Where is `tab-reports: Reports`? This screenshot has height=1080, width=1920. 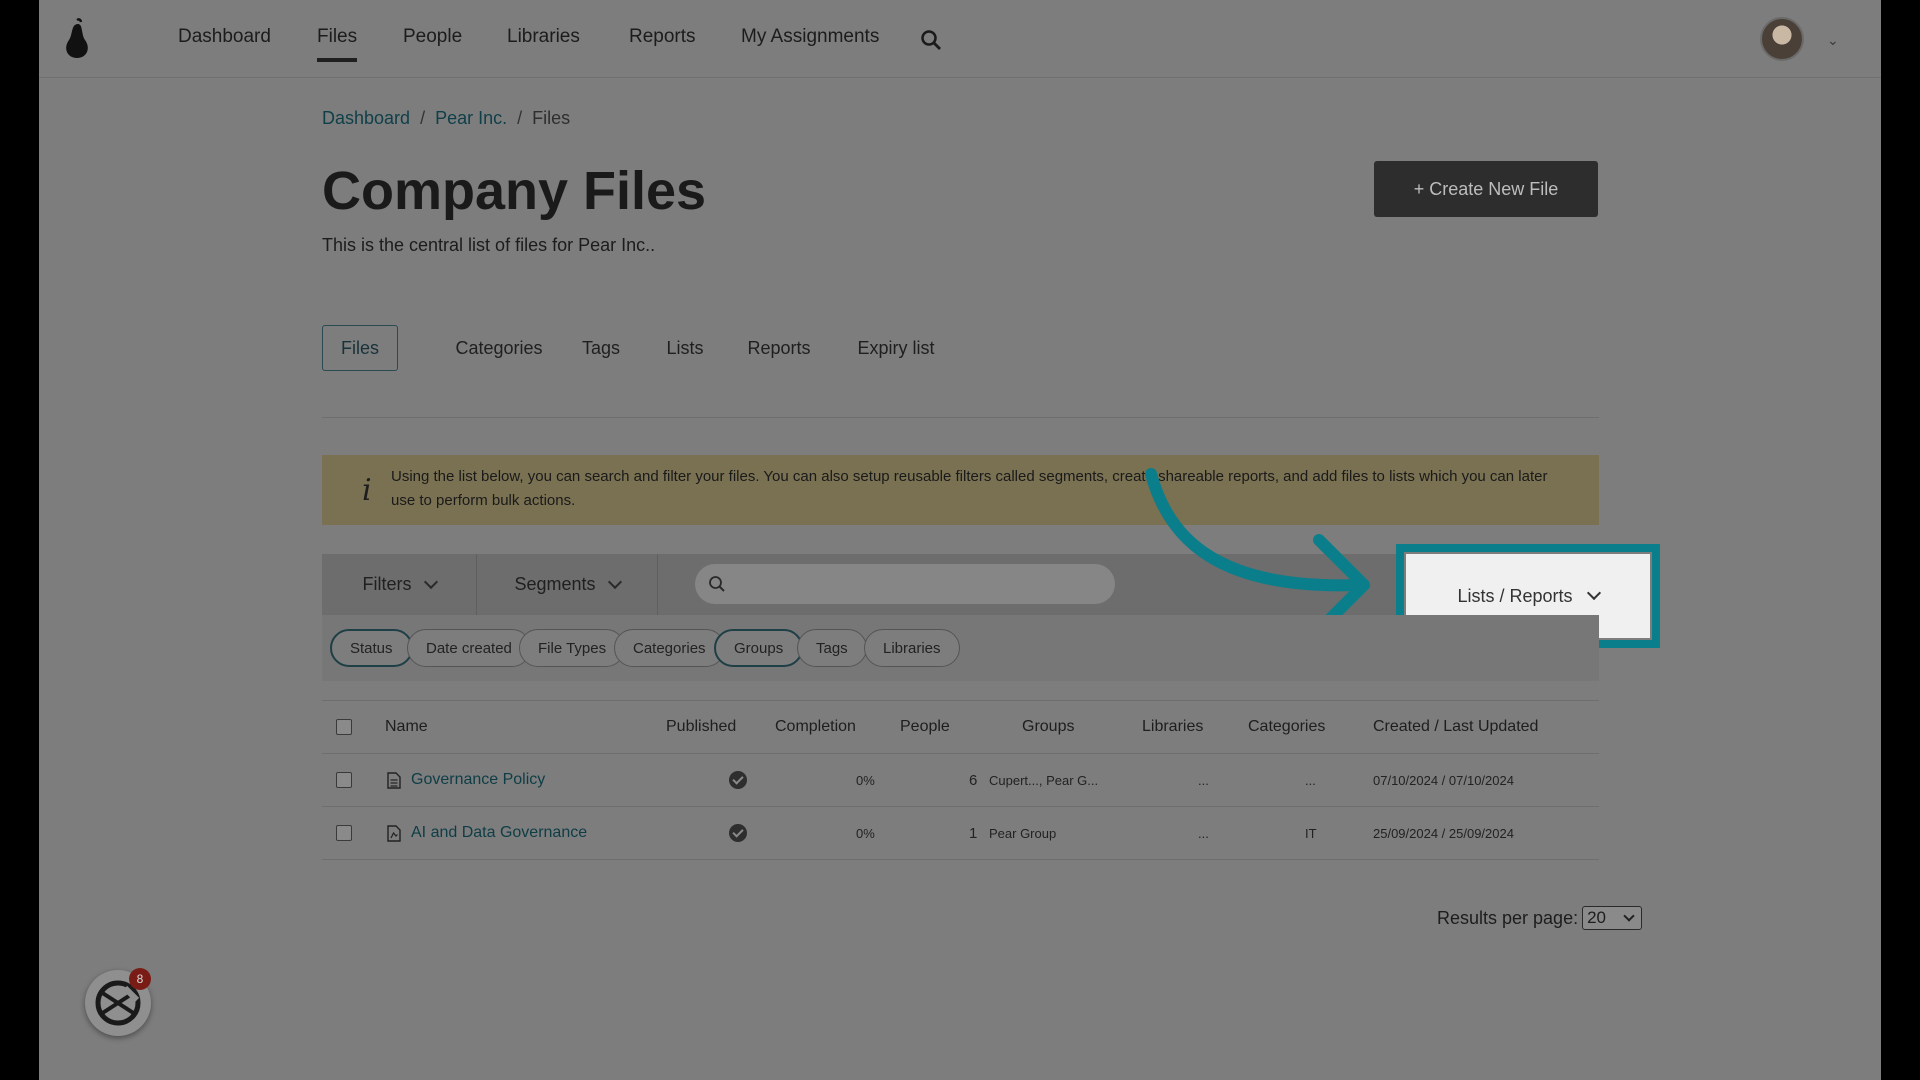
tab-reports: Reports is located at coordinates (779, 348).